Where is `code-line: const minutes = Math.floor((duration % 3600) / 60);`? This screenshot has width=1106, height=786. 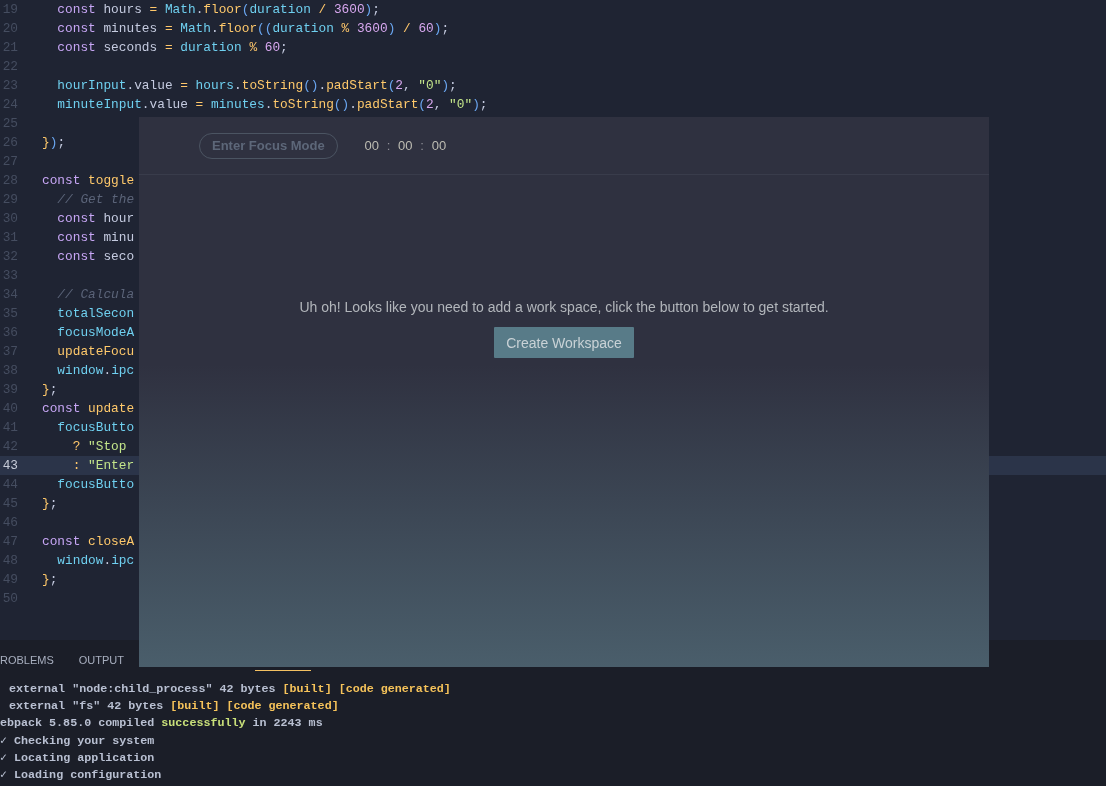
code-line: const minutes = Math.floor((duration % 3600) / 60); is located at coordinates (253, 28).